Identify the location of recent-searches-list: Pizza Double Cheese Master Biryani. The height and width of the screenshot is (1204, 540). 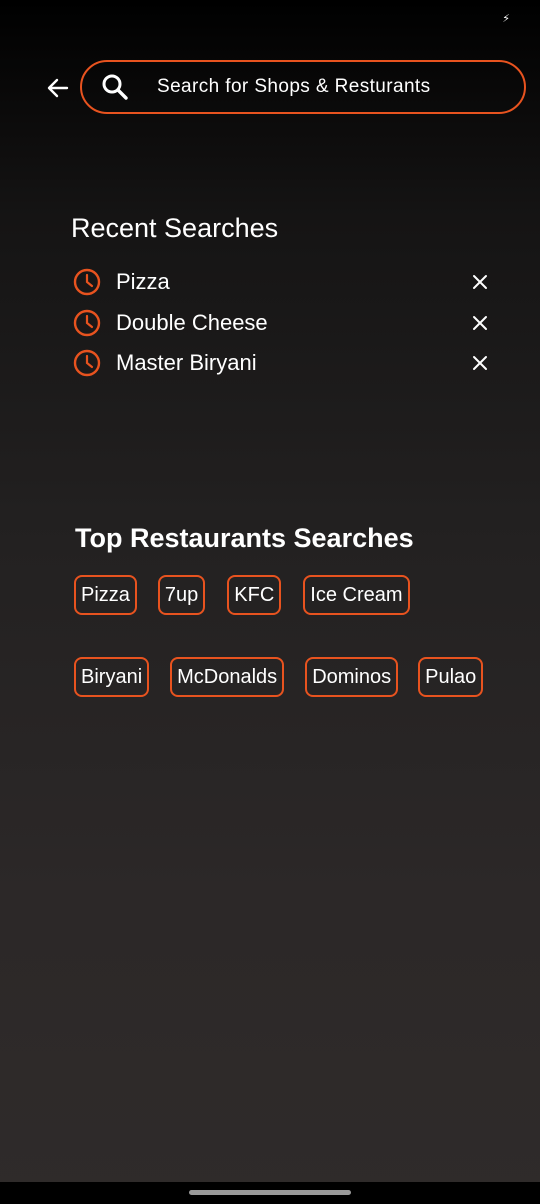
(282, 323).